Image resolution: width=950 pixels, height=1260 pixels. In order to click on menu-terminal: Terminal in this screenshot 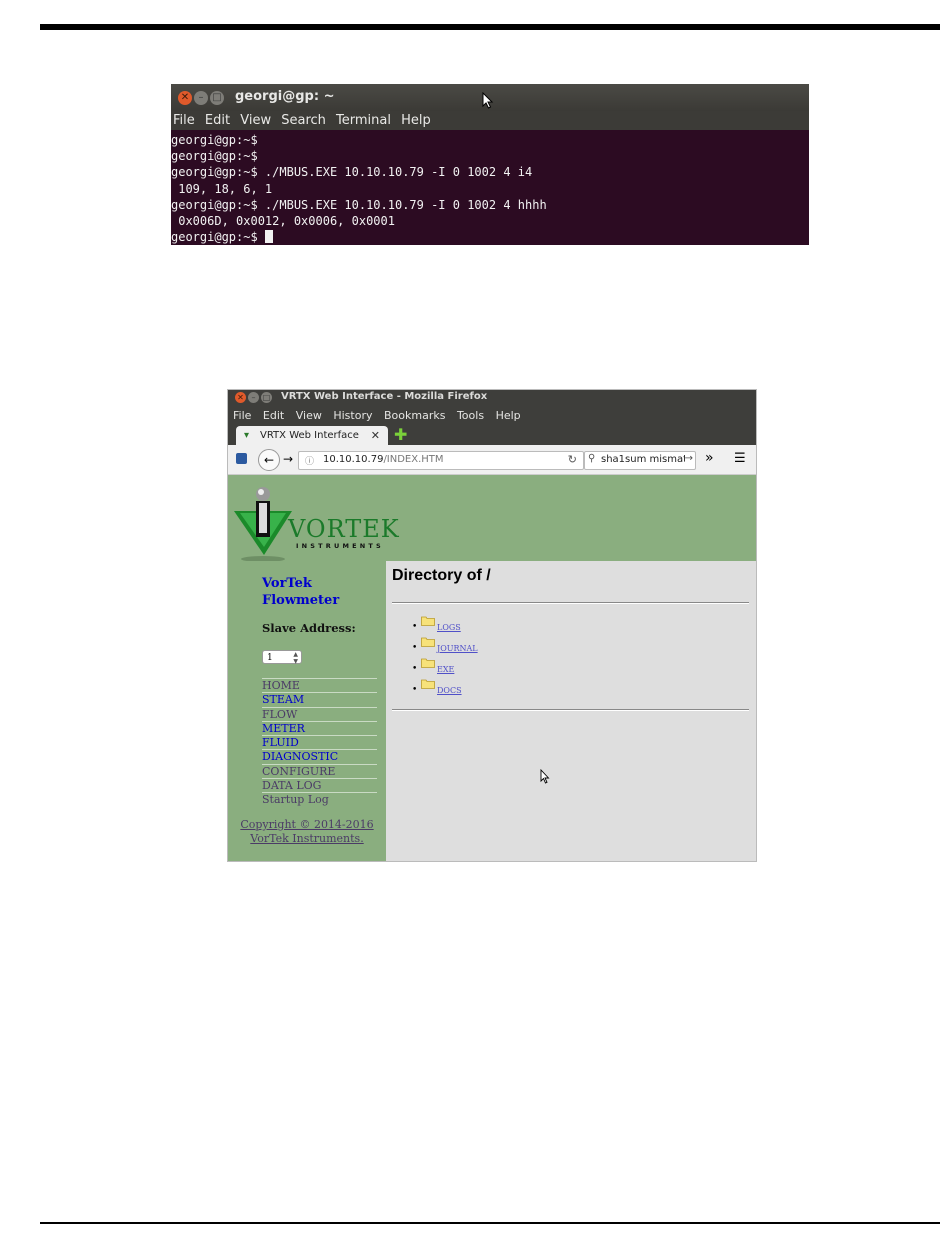, I will do `click(363, 120)`.